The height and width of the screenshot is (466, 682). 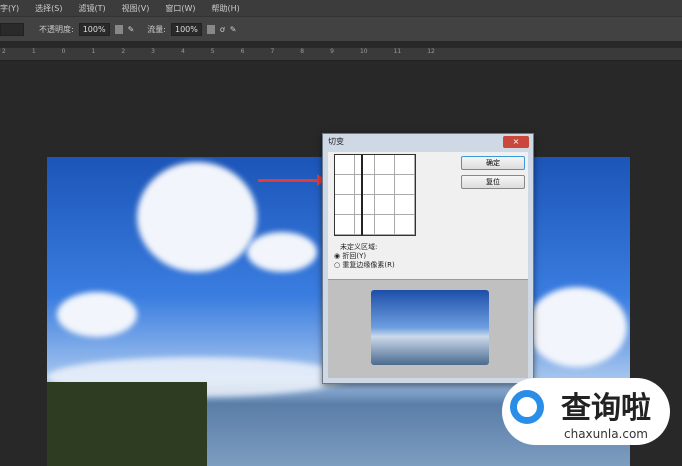 What do you see at coordinates (354, 256) in the screenshot?
I see `radio-label: 折回(Y)` at bounding box center [354, 256].